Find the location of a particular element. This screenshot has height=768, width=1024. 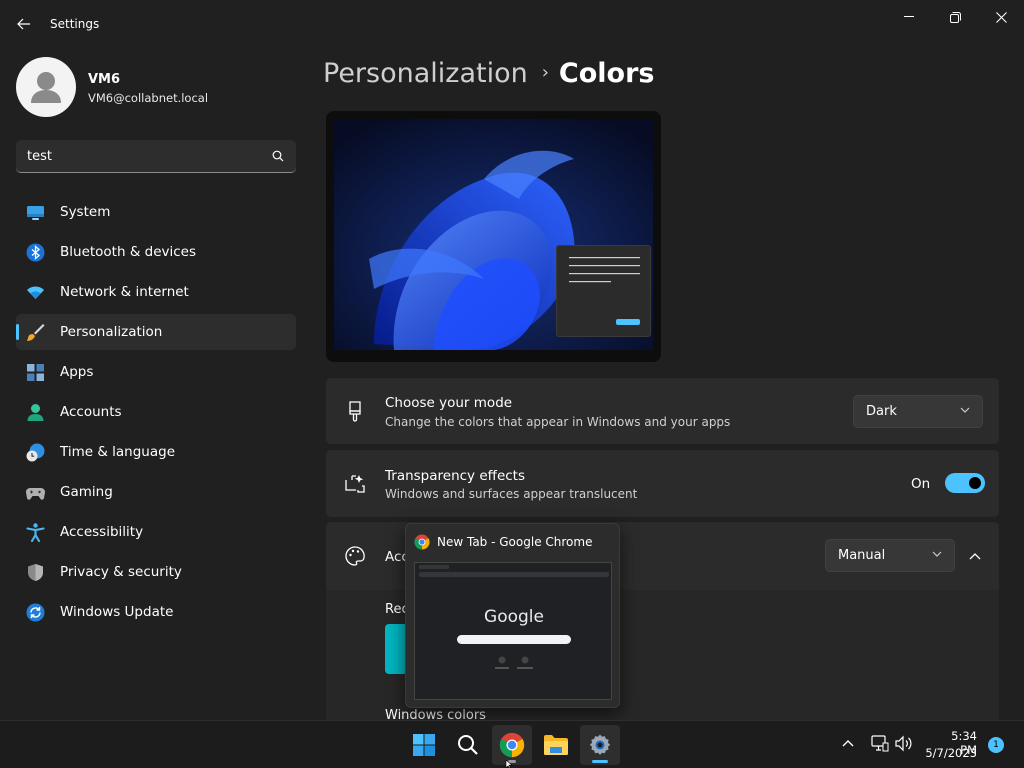

close-button is located at coordinates (1001, 17).